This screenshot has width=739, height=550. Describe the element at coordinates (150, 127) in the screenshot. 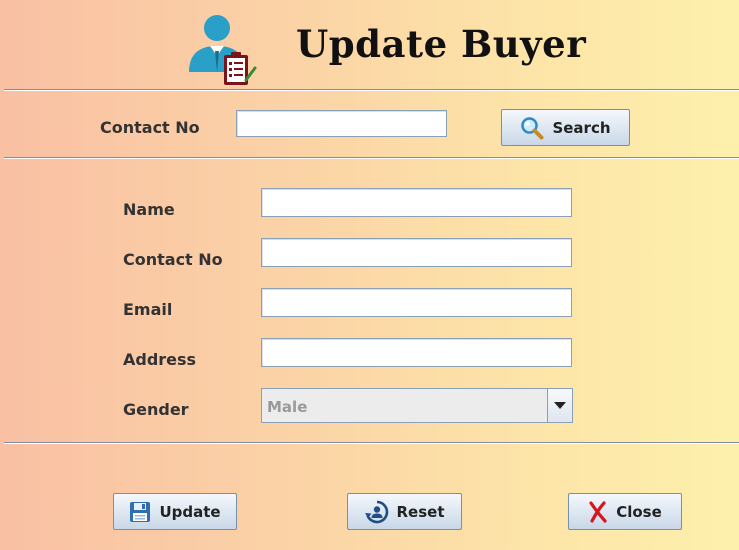

I see `search-contact-label: Contact No` at that location.